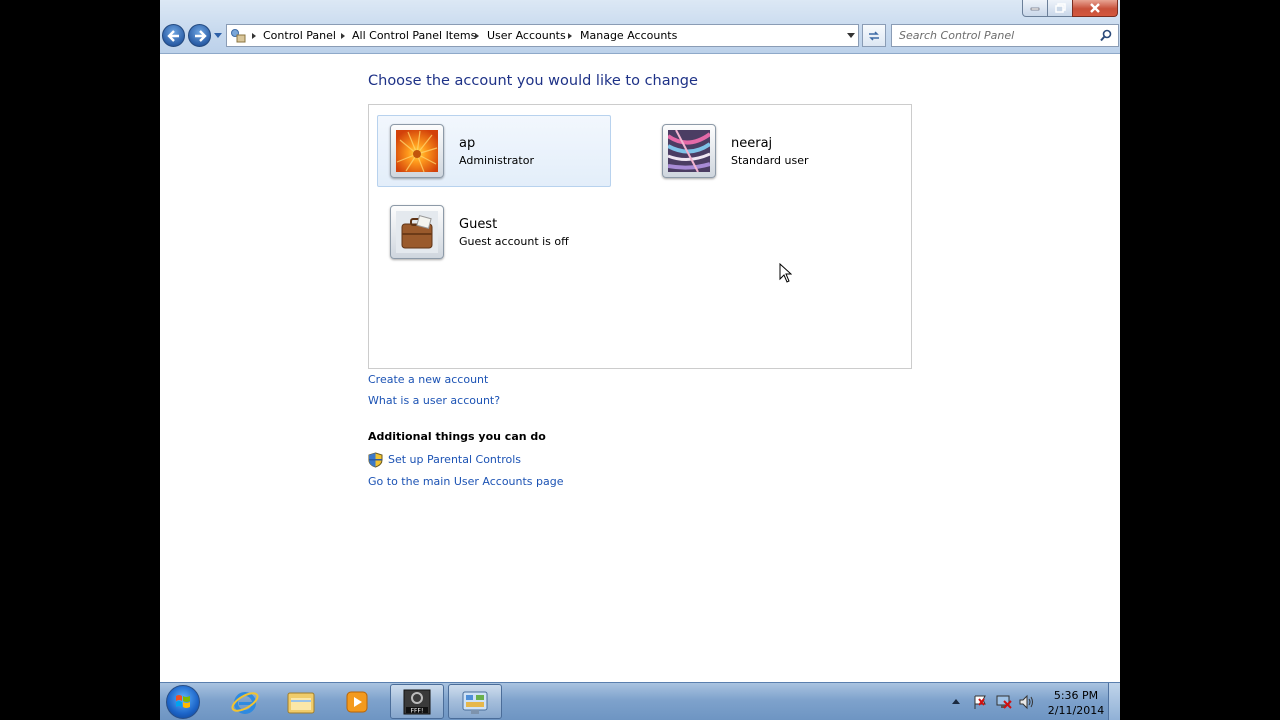 This screenshot has height=720, width=1280. What do you see at coordinates (428, 379) in the screenshot?
I see `create-account-link: Create a new account` at bounding box center [428, 379].